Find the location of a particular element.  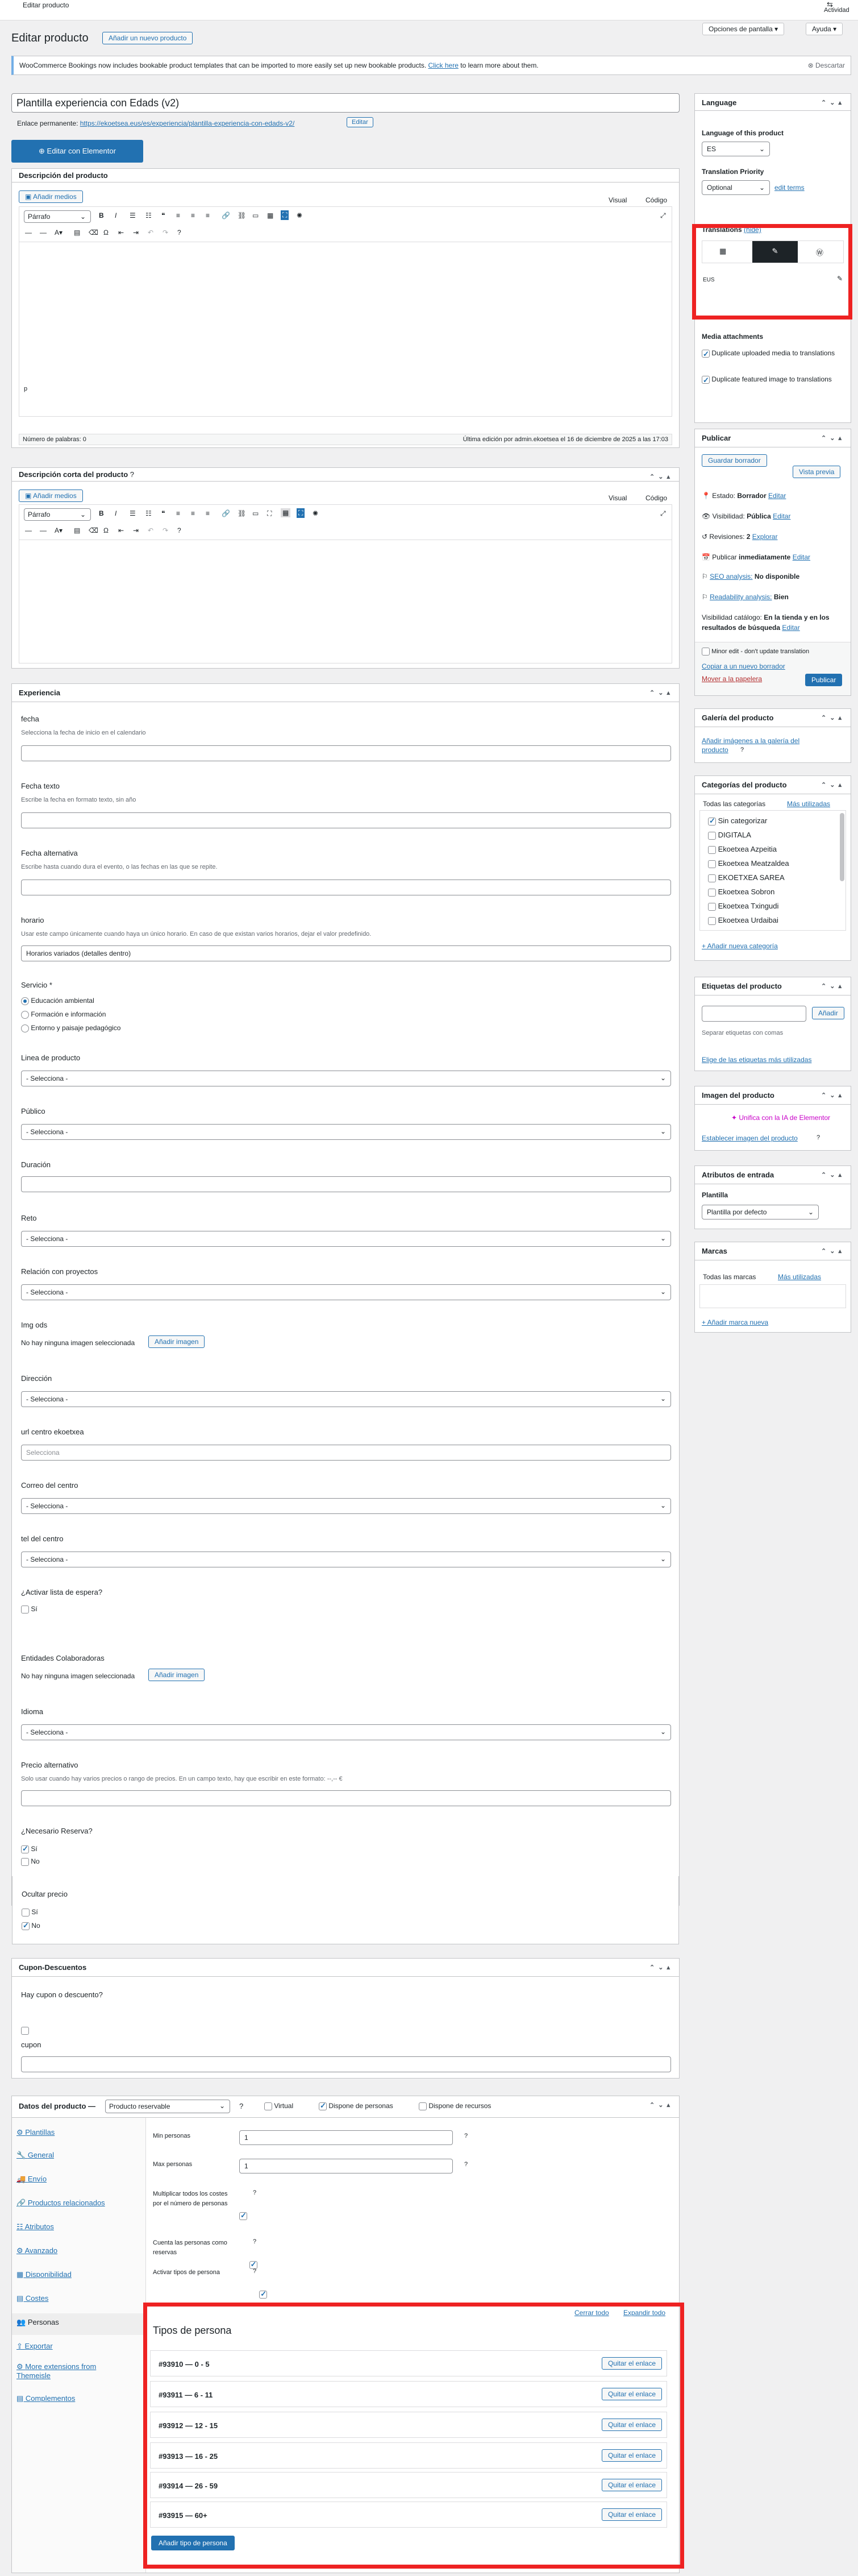

reserva-no-checkbox is located at coordinates (25, 1862).